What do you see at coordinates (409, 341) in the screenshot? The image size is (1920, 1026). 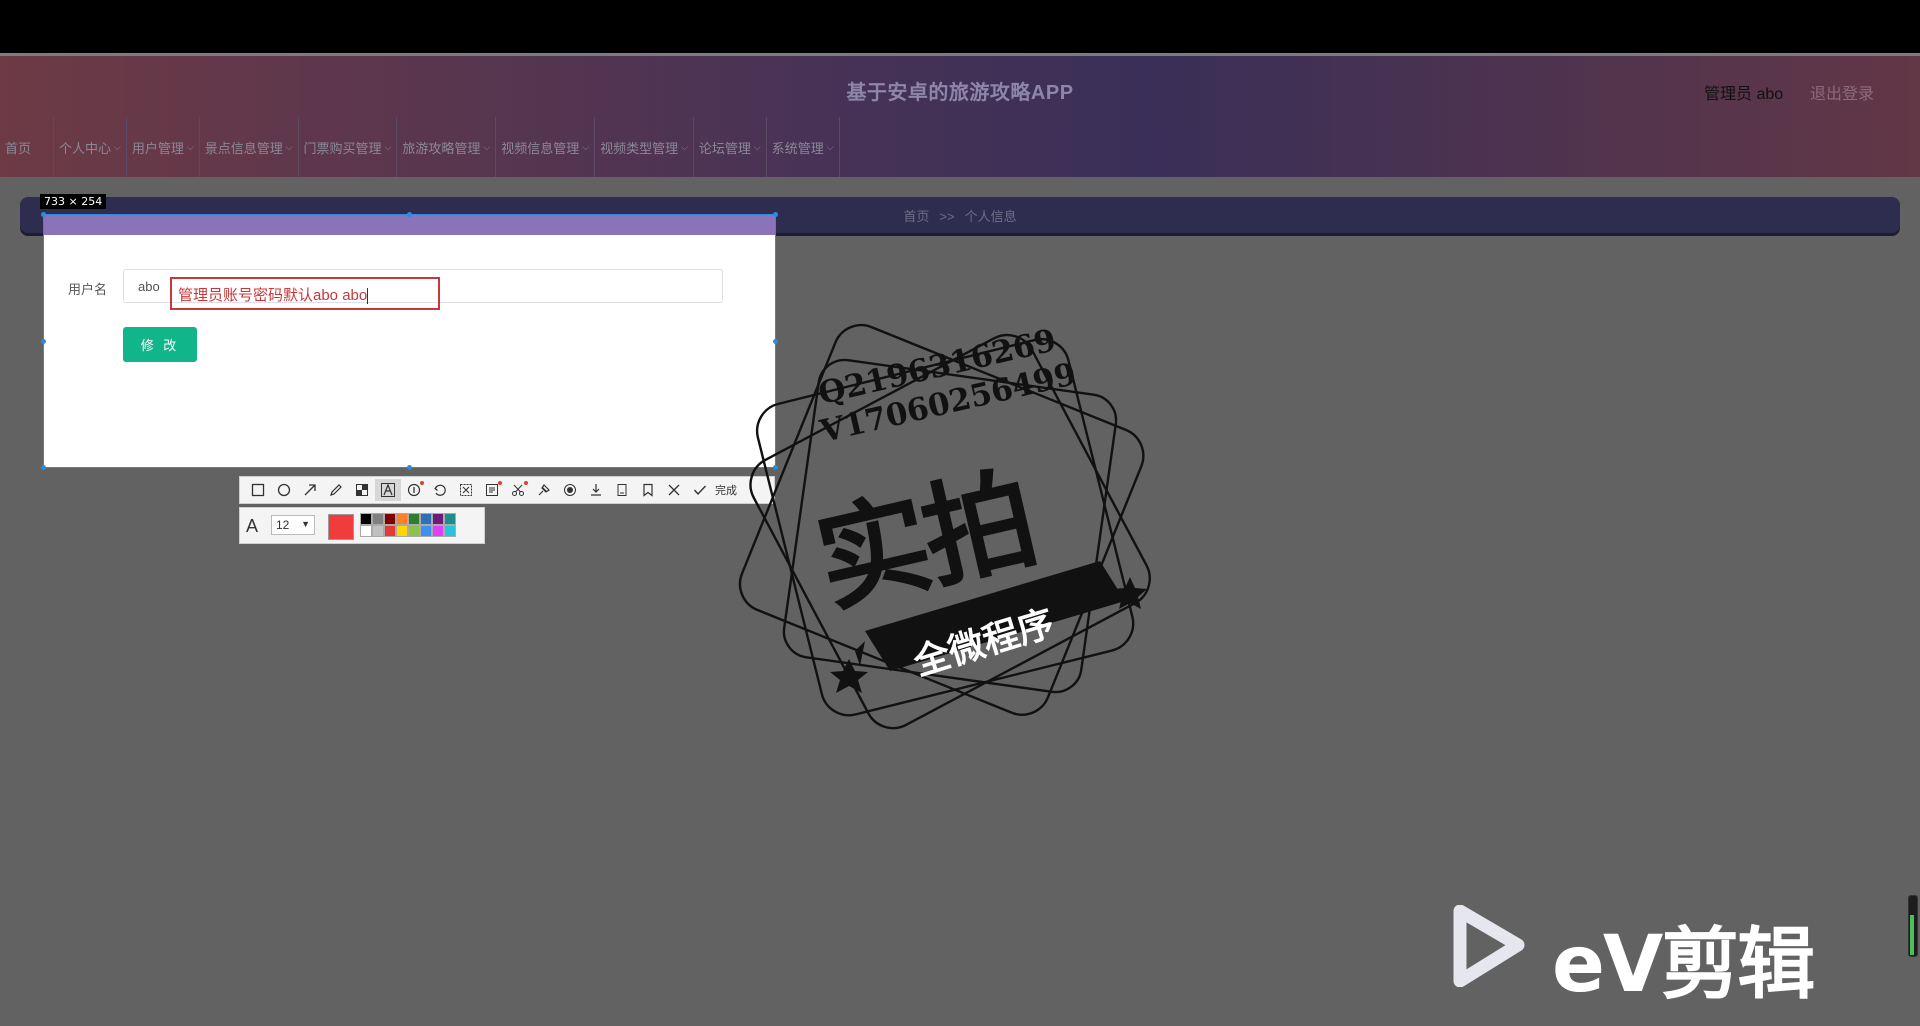 I see `capture-selection: 用户名 abo 管理员账号密码默认abo abo 修 改` at bounding box center [409, 341].